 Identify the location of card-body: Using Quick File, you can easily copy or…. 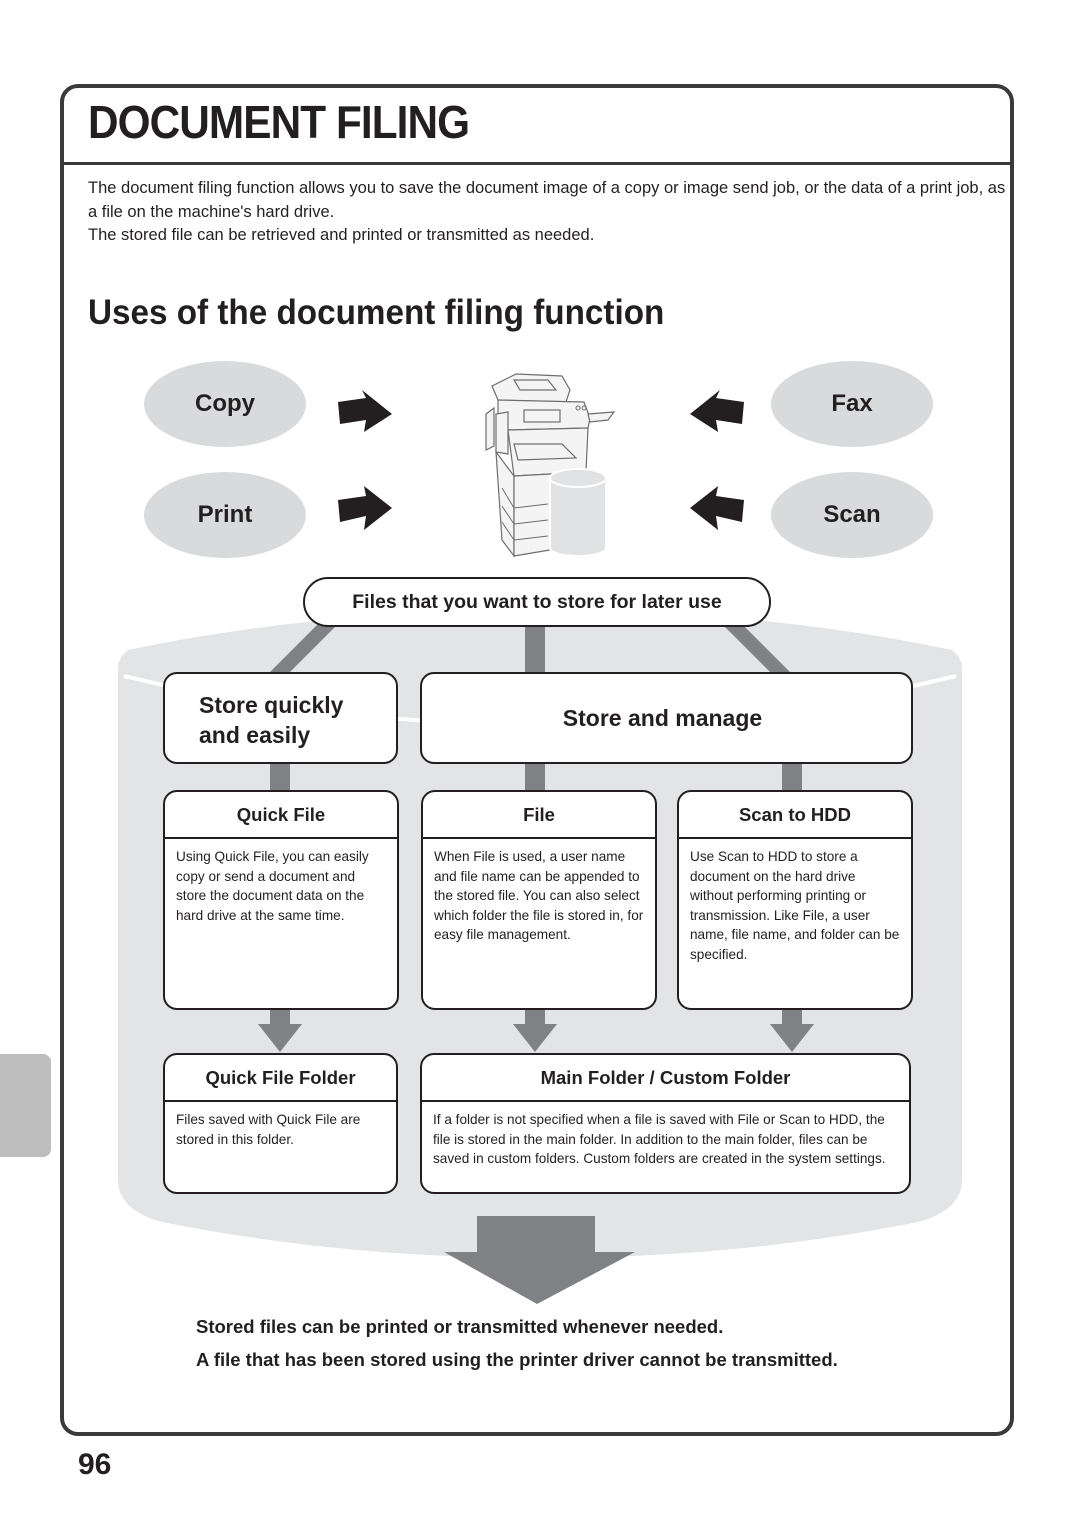
(272, 886).